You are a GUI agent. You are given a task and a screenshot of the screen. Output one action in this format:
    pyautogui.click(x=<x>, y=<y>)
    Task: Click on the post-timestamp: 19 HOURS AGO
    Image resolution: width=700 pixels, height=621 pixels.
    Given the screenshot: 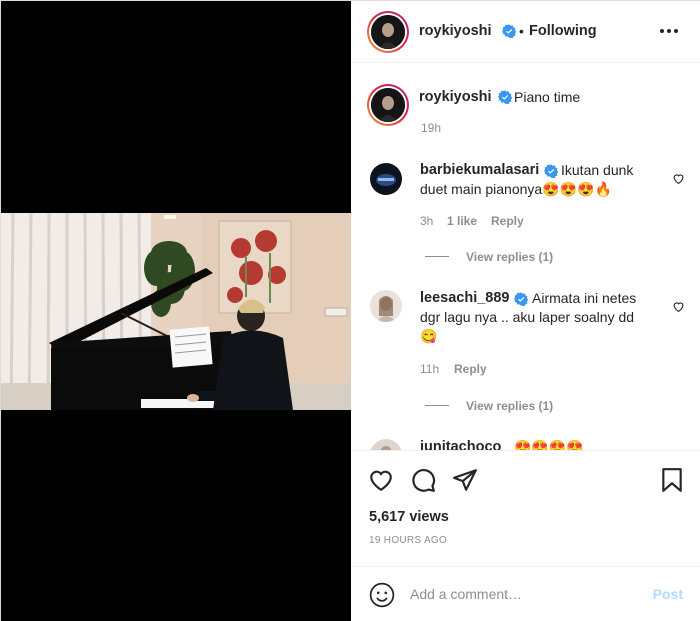 What is the action you would take?
    pyautogui.click(x=408, y=540)
    